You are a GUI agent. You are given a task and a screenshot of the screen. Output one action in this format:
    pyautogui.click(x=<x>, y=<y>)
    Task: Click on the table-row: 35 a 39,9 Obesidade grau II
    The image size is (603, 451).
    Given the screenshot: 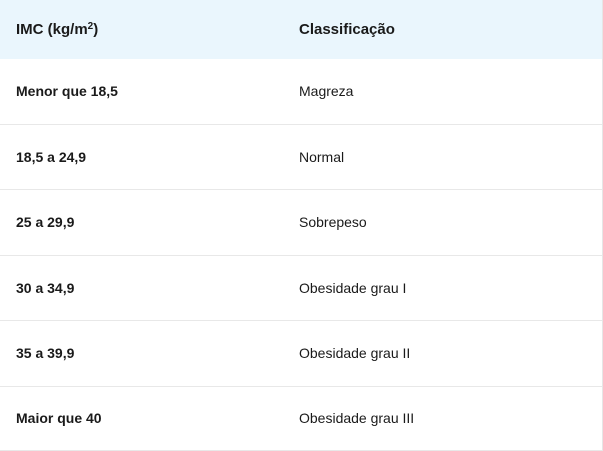 What is the action you would take?
    pyautogui.click(x=301, y=354)
    